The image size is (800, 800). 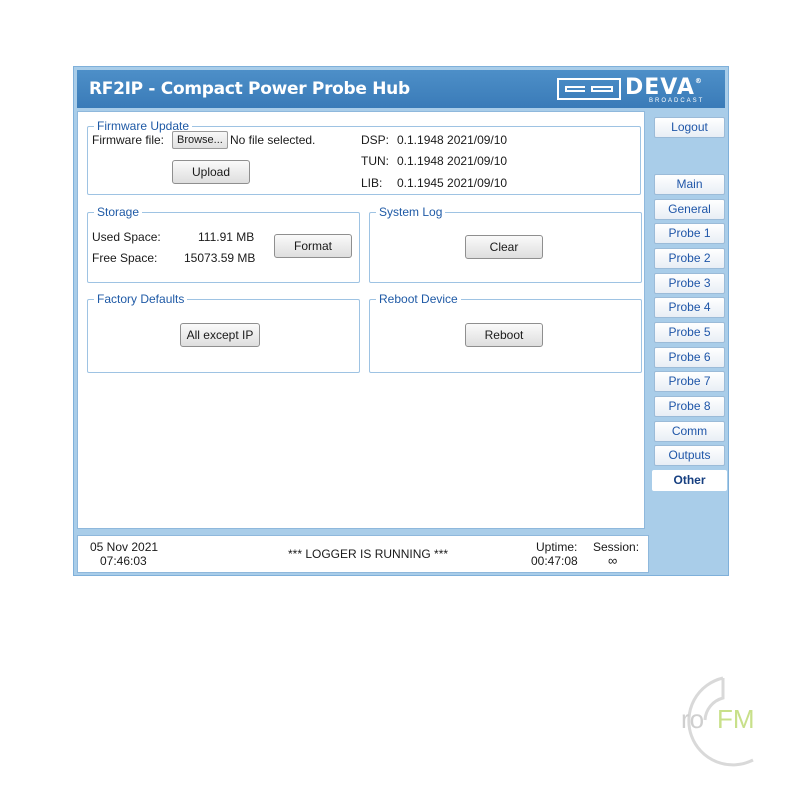 I want to click on factory-defaults-legend: Factory Defaults, so click(x=141, y=299).